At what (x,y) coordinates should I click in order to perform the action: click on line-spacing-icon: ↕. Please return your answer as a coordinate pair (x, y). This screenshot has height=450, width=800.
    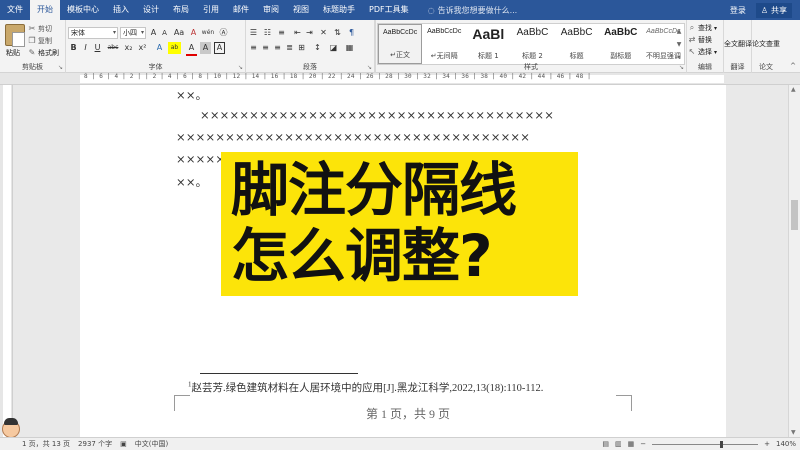
    Looking at the image, I should click on (317, 48).